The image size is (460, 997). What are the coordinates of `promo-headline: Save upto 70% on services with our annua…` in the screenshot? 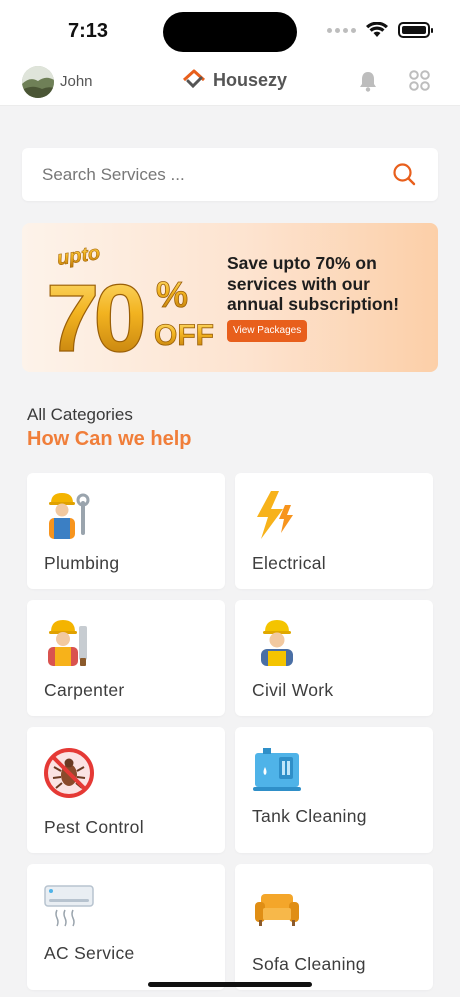 It's located at (327, 284).